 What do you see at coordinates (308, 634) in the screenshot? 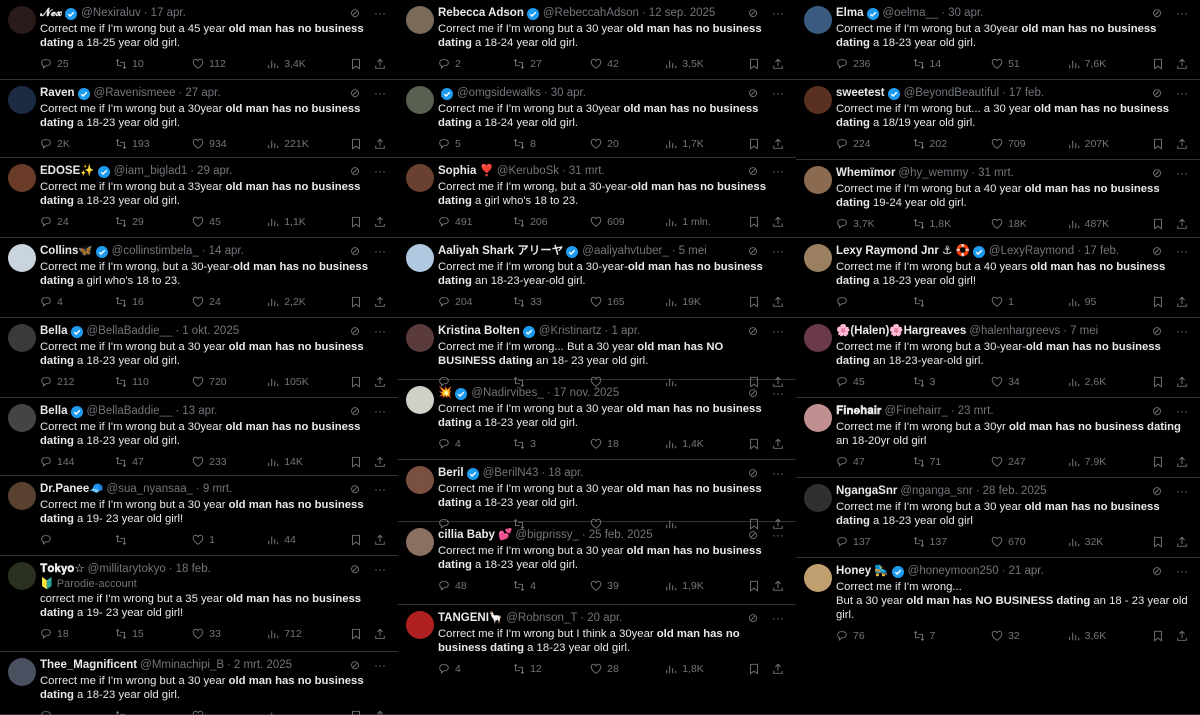
I see `views-button: 712` at bounding box center [308, 634].